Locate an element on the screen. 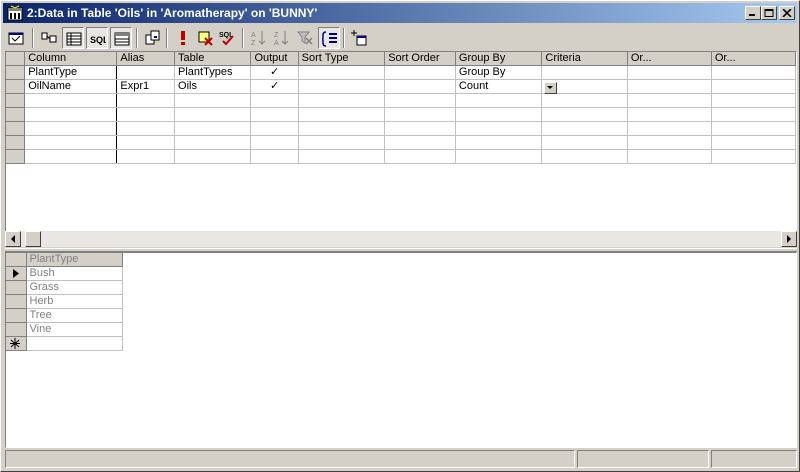 Image resolution: width=800 pixels, height=472 pixels. criteria-cell-column: OilName is located at coordinates (71, 86).